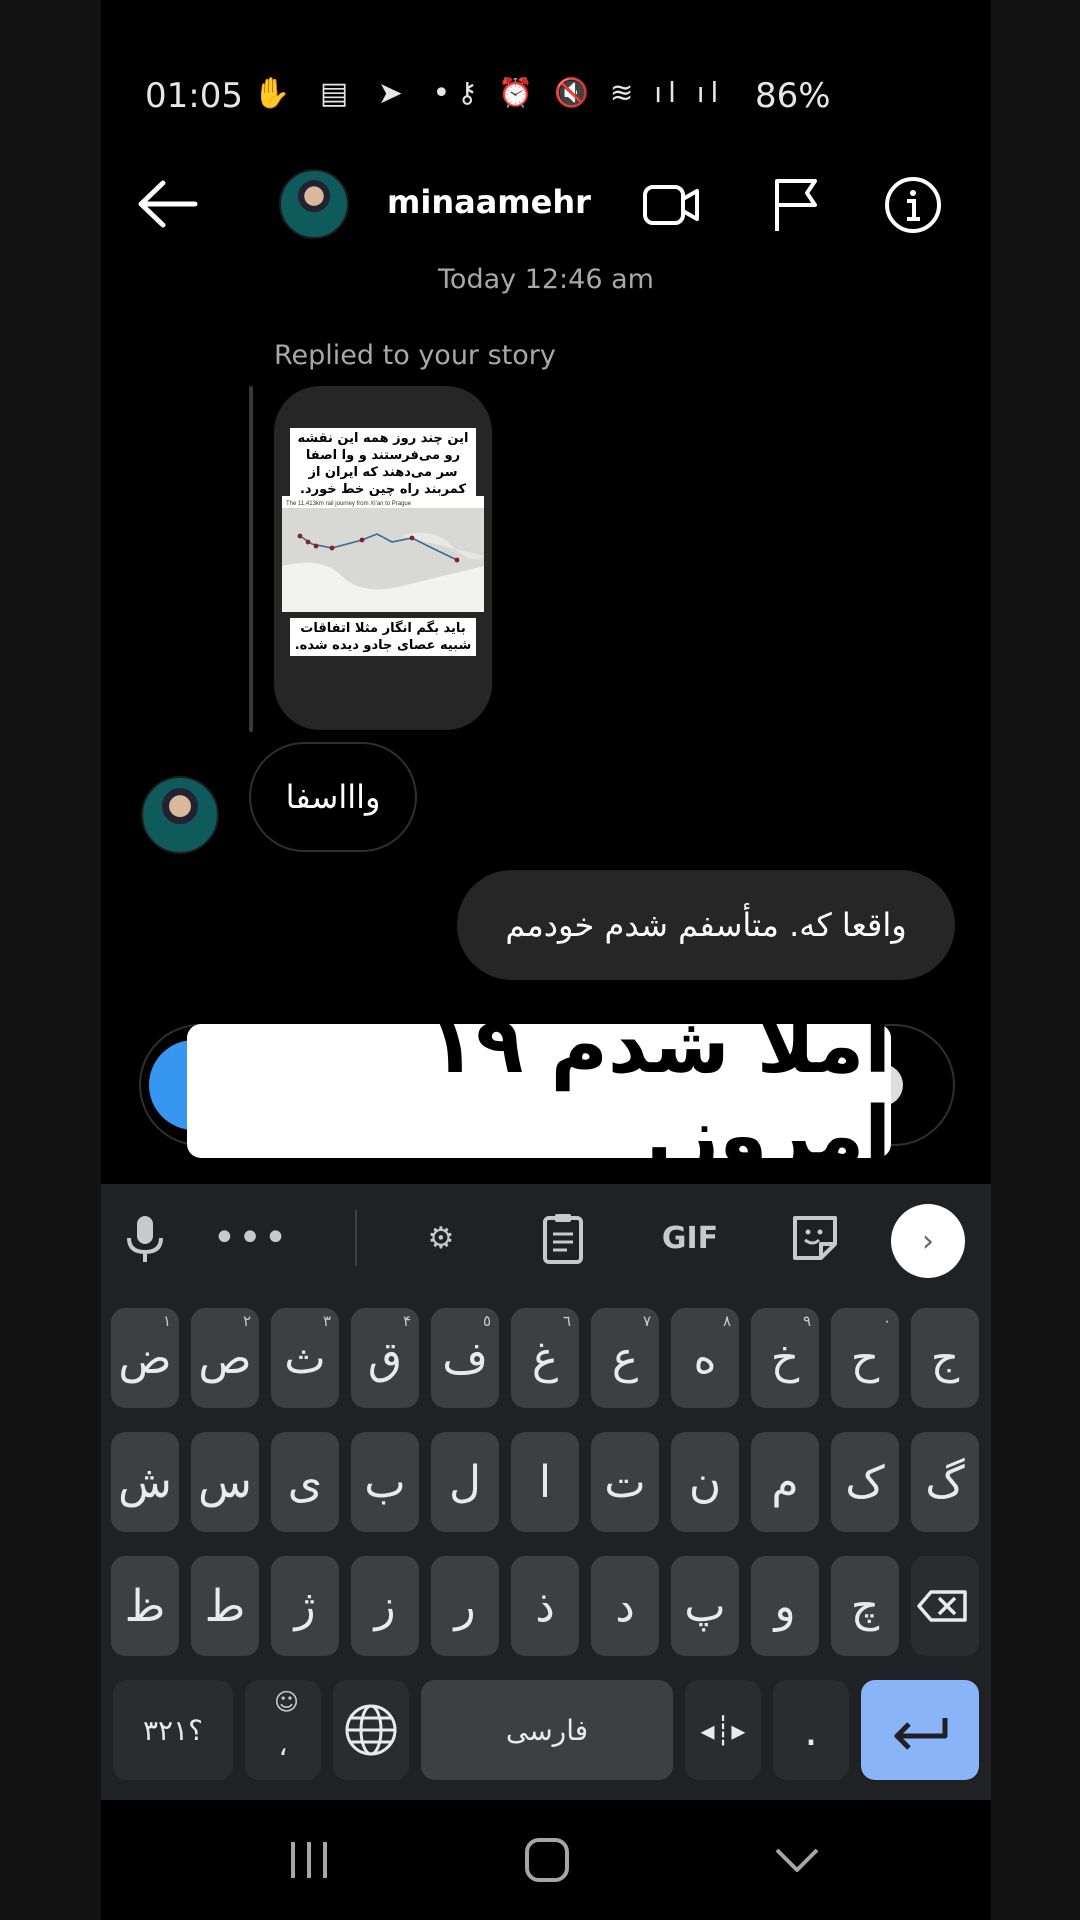 The height and width of the screenshot is (1920, 1080). I want to click on key-row3-7: ژ, so click(305, 1606).